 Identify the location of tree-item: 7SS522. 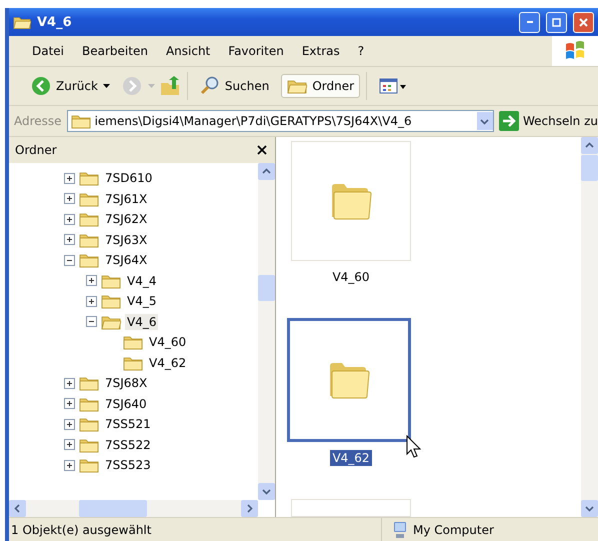
(128, 444).